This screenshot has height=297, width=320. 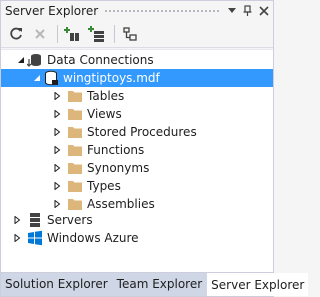 What do you see at coordinates (142, 132) in the screenshot?
I see `tree-label: Stored Procedures` at bounding box center [142, 132].